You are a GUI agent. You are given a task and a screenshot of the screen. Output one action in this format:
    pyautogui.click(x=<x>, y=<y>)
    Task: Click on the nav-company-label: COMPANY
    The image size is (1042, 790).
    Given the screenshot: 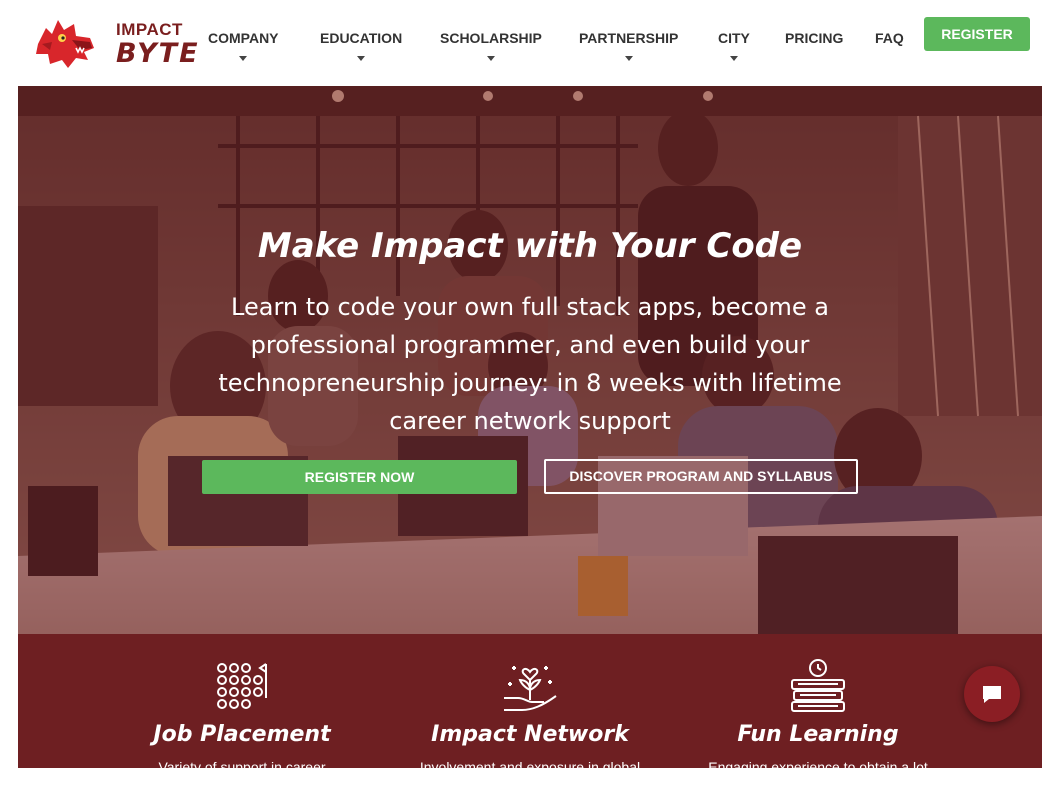 What is the action you would take?
    pyautogui.click(x=243, y=38)
    